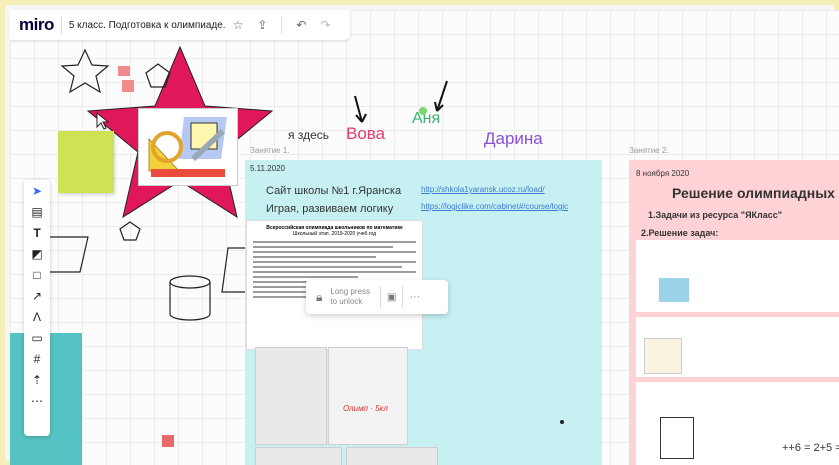  I want to click on vova-label: Вова, so click(365, 134).